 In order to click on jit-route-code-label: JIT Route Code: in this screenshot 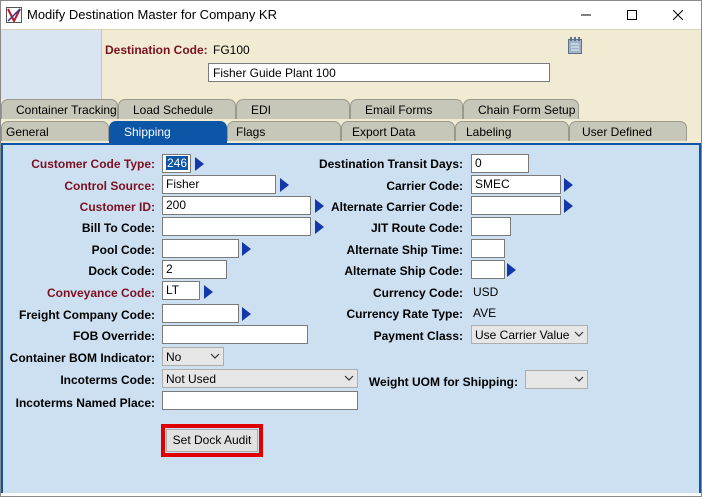, I will do `click(417, 228)`.